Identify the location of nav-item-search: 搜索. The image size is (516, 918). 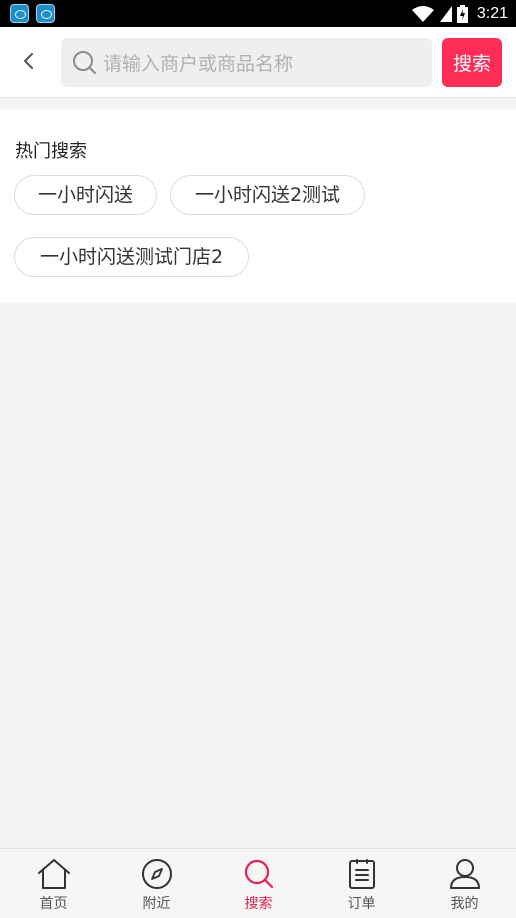
(258, 883).